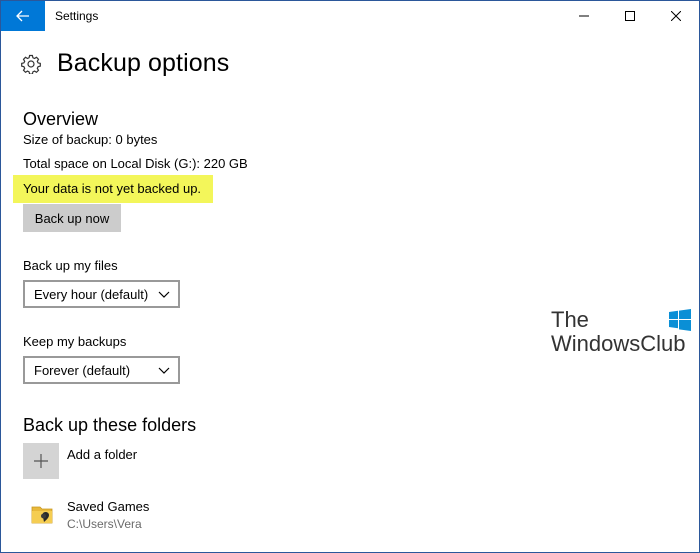 The height and width of the screenshot is (553, 700). Describe the element at coordinates (680, 320) in the screenshot. I see `windows-logo-icon` at that location.